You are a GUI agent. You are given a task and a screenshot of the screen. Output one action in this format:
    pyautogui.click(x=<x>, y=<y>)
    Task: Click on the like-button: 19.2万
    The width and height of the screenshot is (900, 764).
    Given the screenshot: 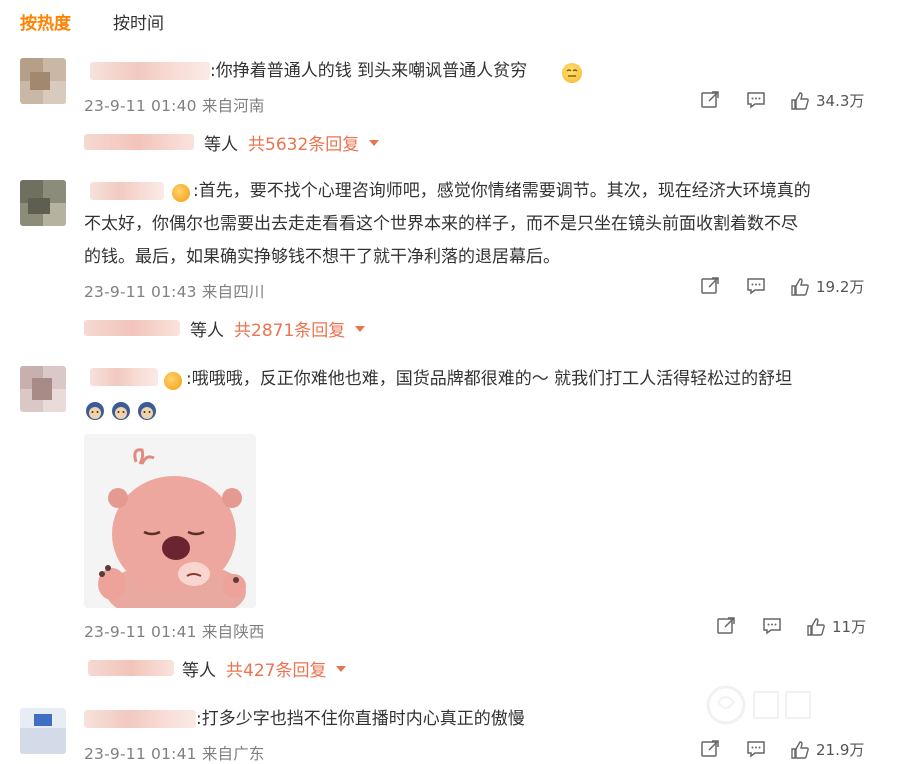 What is the action you would take?
    pyautogui.click(x=827, y=286)
    